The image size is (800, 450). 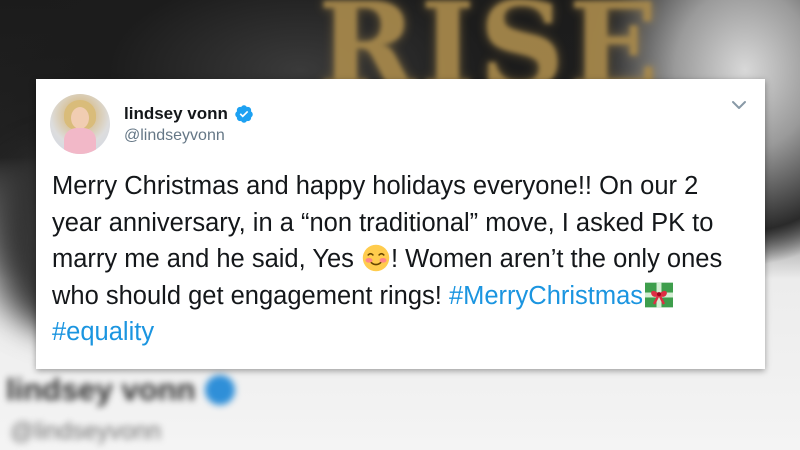 What do you see at coordinates (103, 332) in the screenshot?
I see `hashtag-equality-link: #equality` at bounding box center [103, 332].